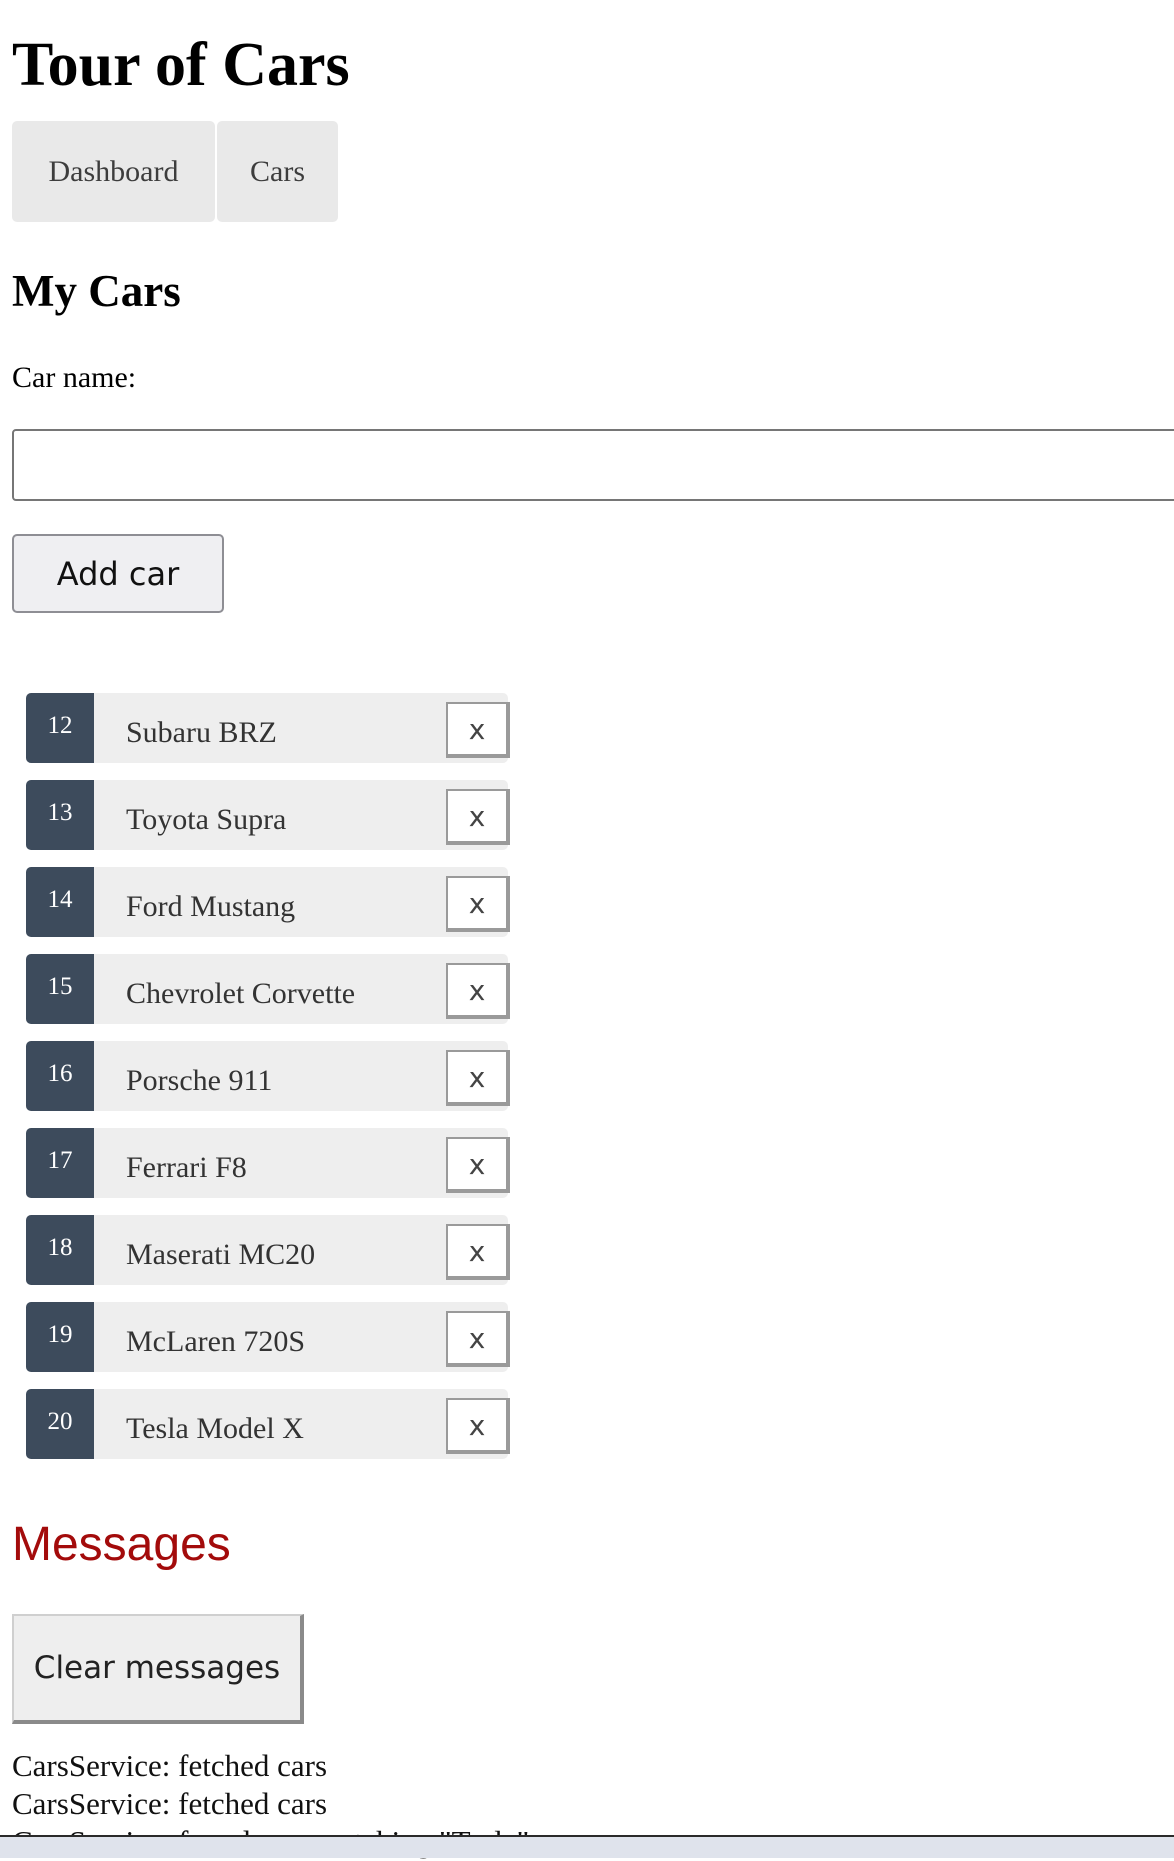  What do you see at coordinates (60, 1163) in the screenshot?
I see `car-id-badge: 17` at bounding box center [60, 1163].